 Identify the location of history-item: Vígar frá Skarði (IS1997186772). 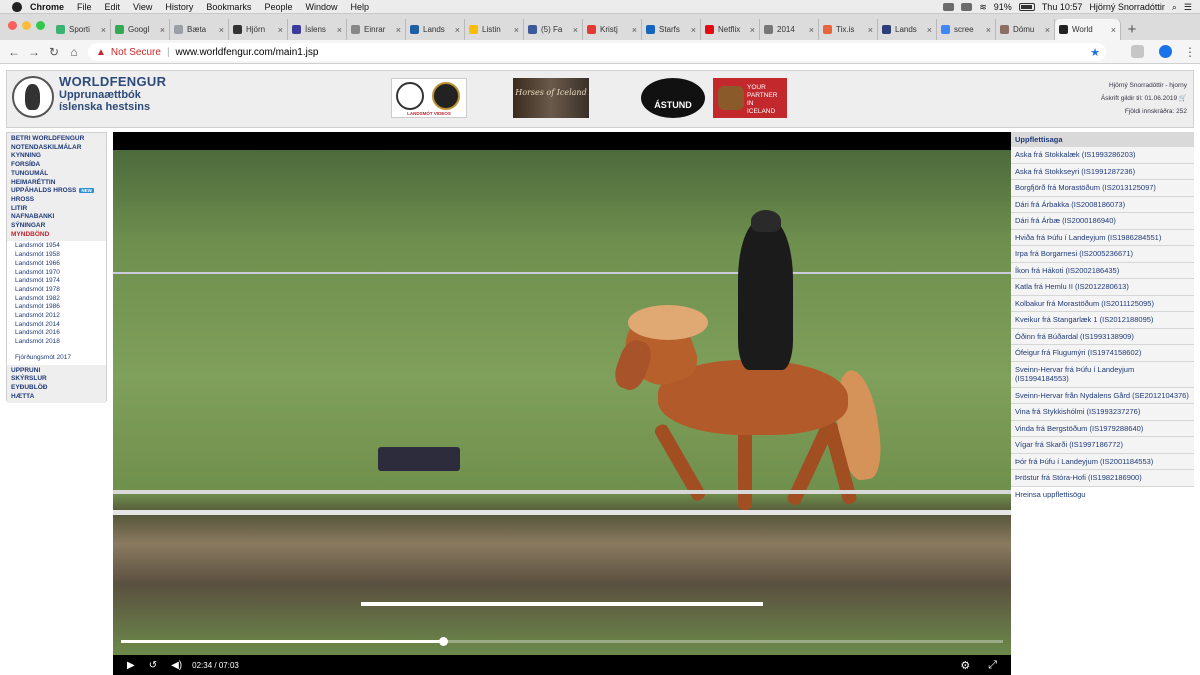
(1102, 445).